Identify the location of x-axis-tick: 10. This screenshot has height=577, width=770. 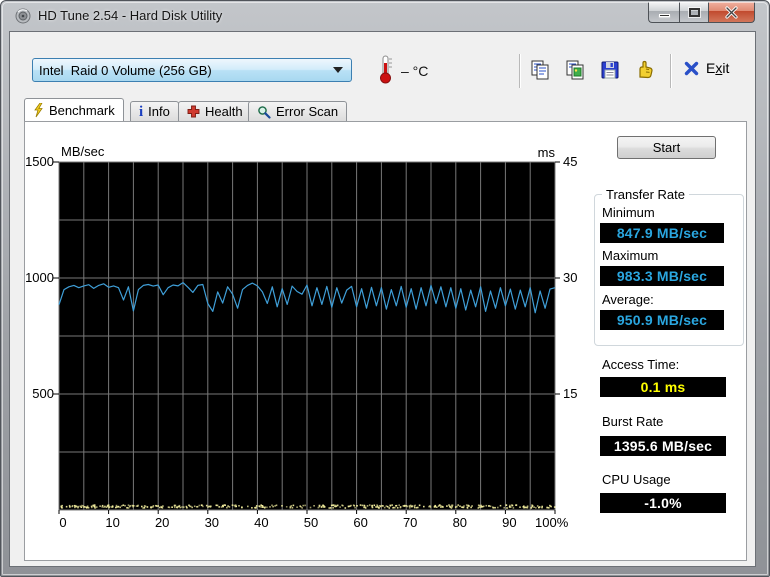
(112, 522).